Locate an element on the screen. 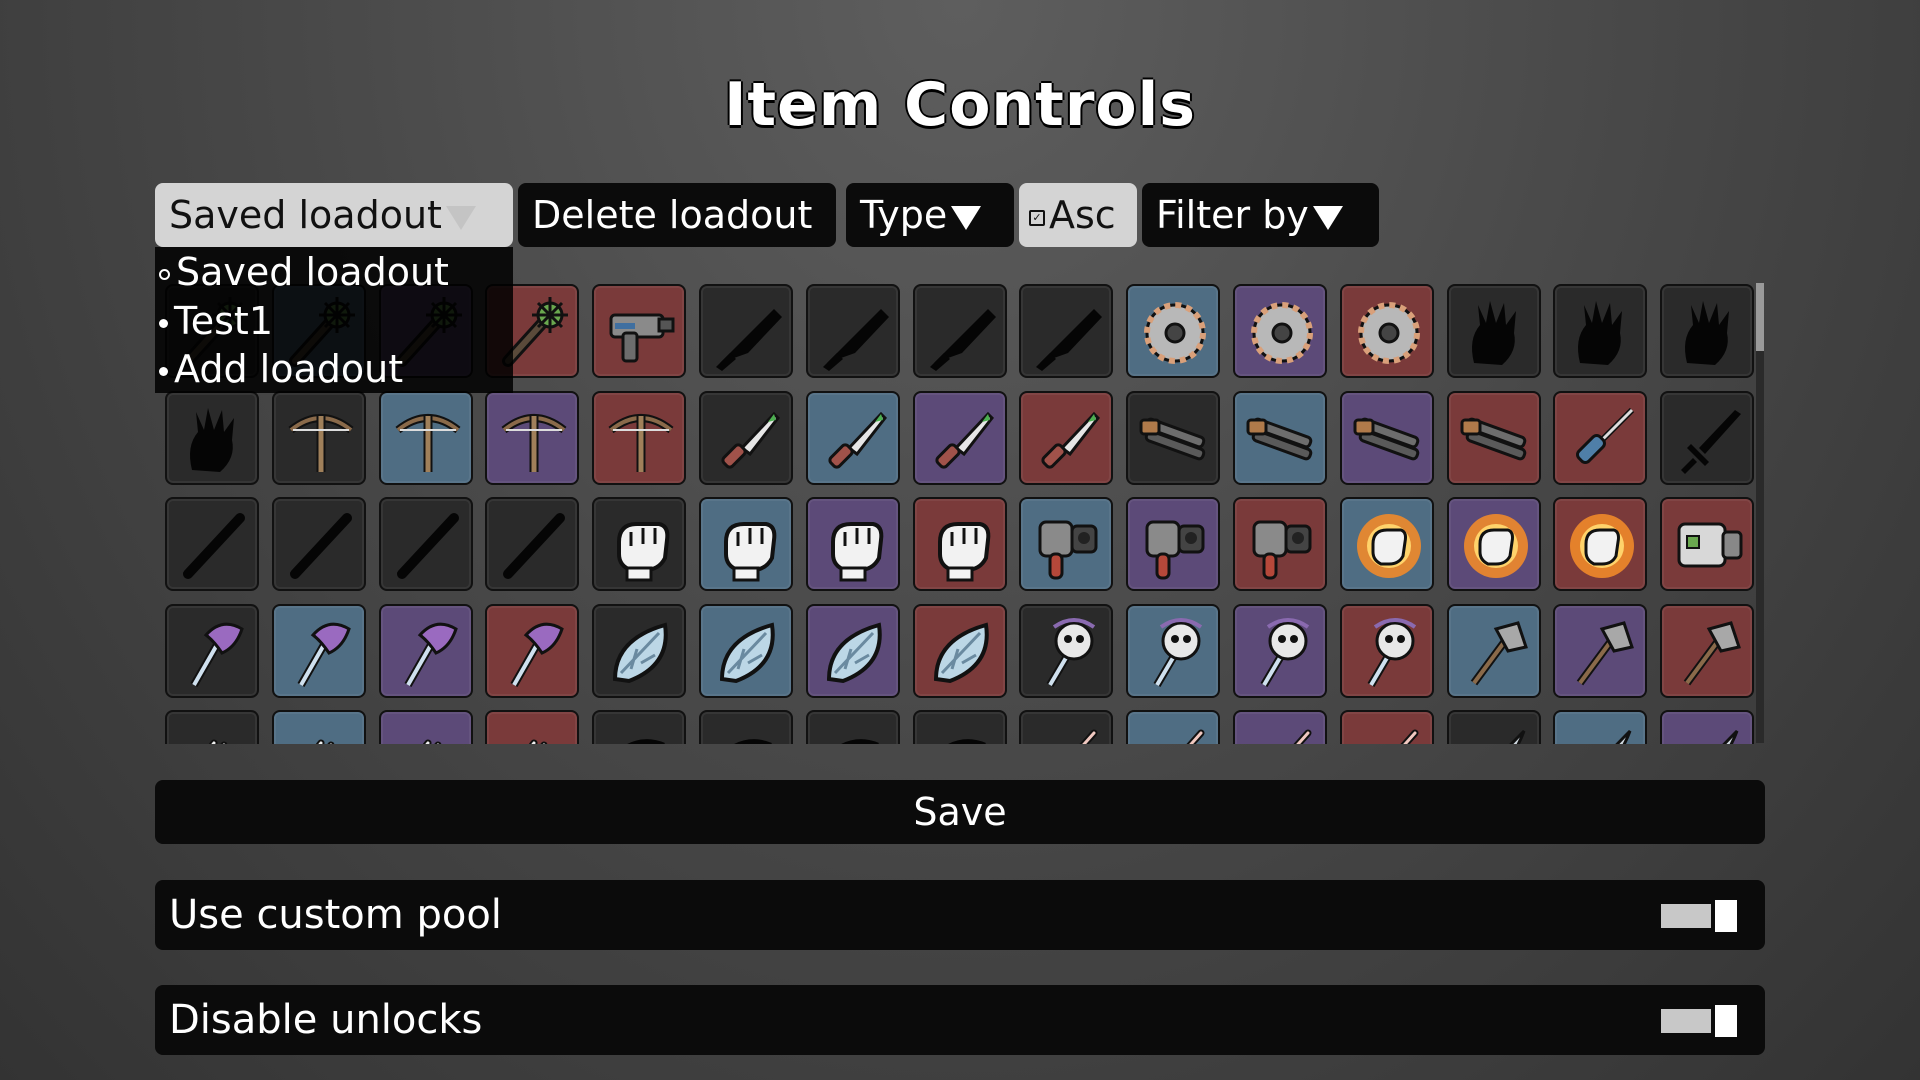 The width and height of the screenshot is (1920, 1080). pickaxe-silhouette-icon is located at coordinates (966, 741).